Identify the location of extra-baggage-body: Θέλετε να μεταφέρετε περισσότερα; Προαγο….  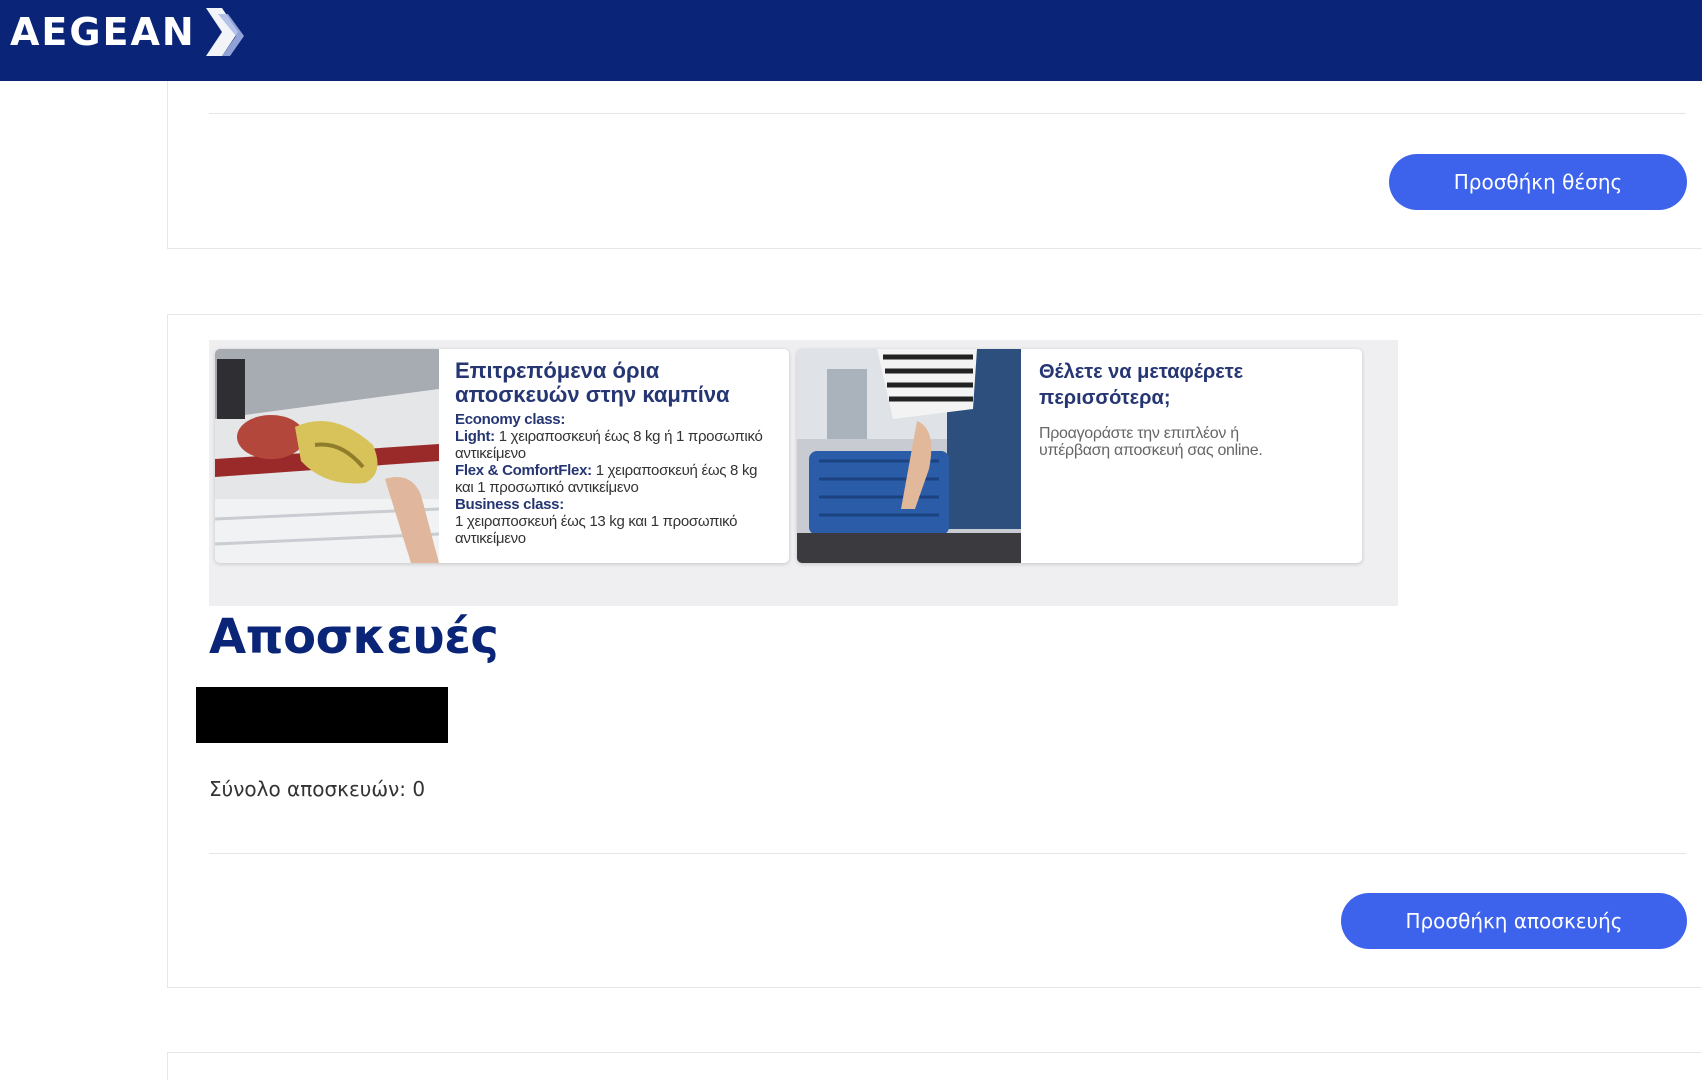
(1196, 409).